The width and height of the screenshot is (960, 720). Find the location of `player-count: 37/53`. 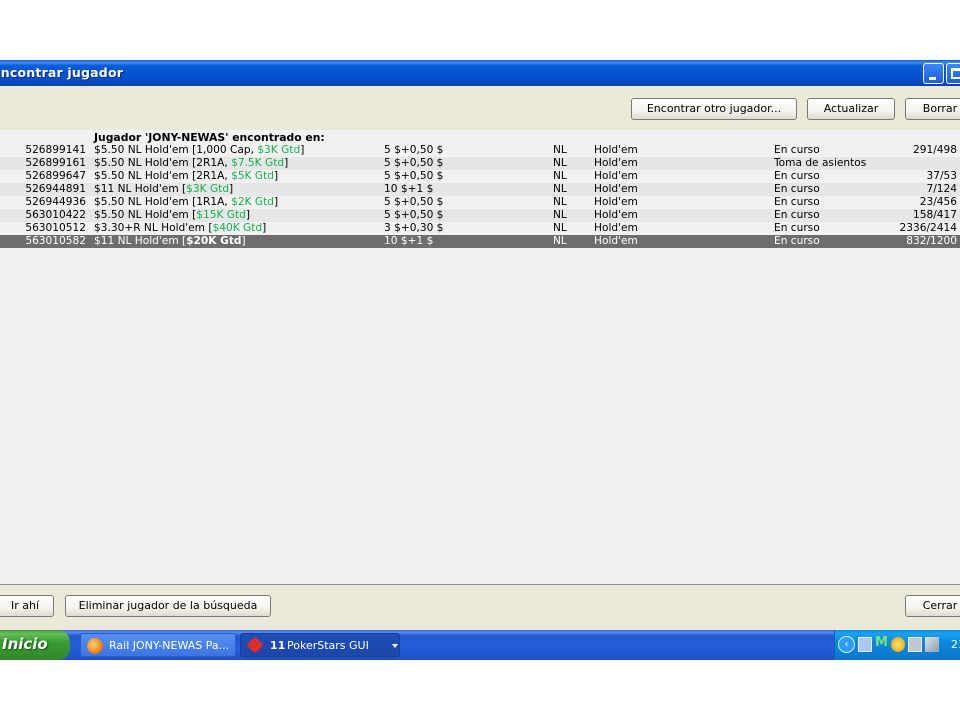

player-count: 37/53 is located at coordinates (941, 176).